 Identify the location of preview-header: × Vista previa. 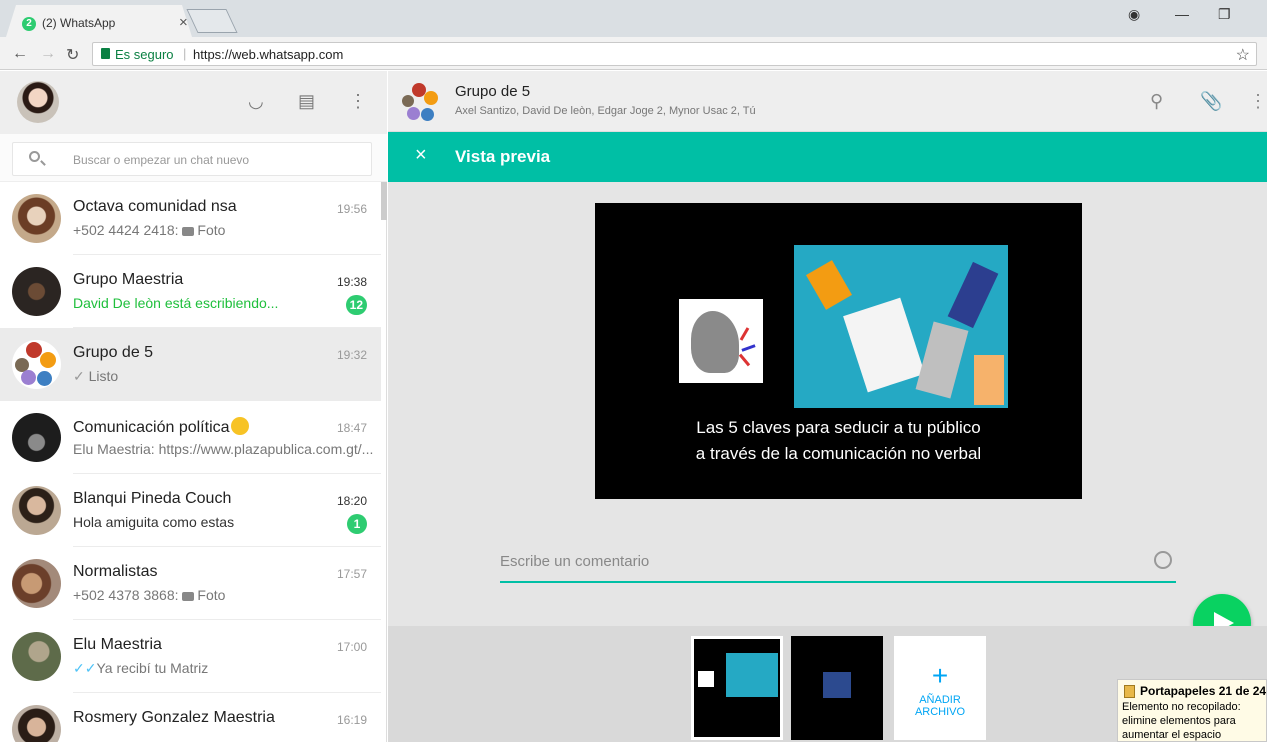
(827, 157).